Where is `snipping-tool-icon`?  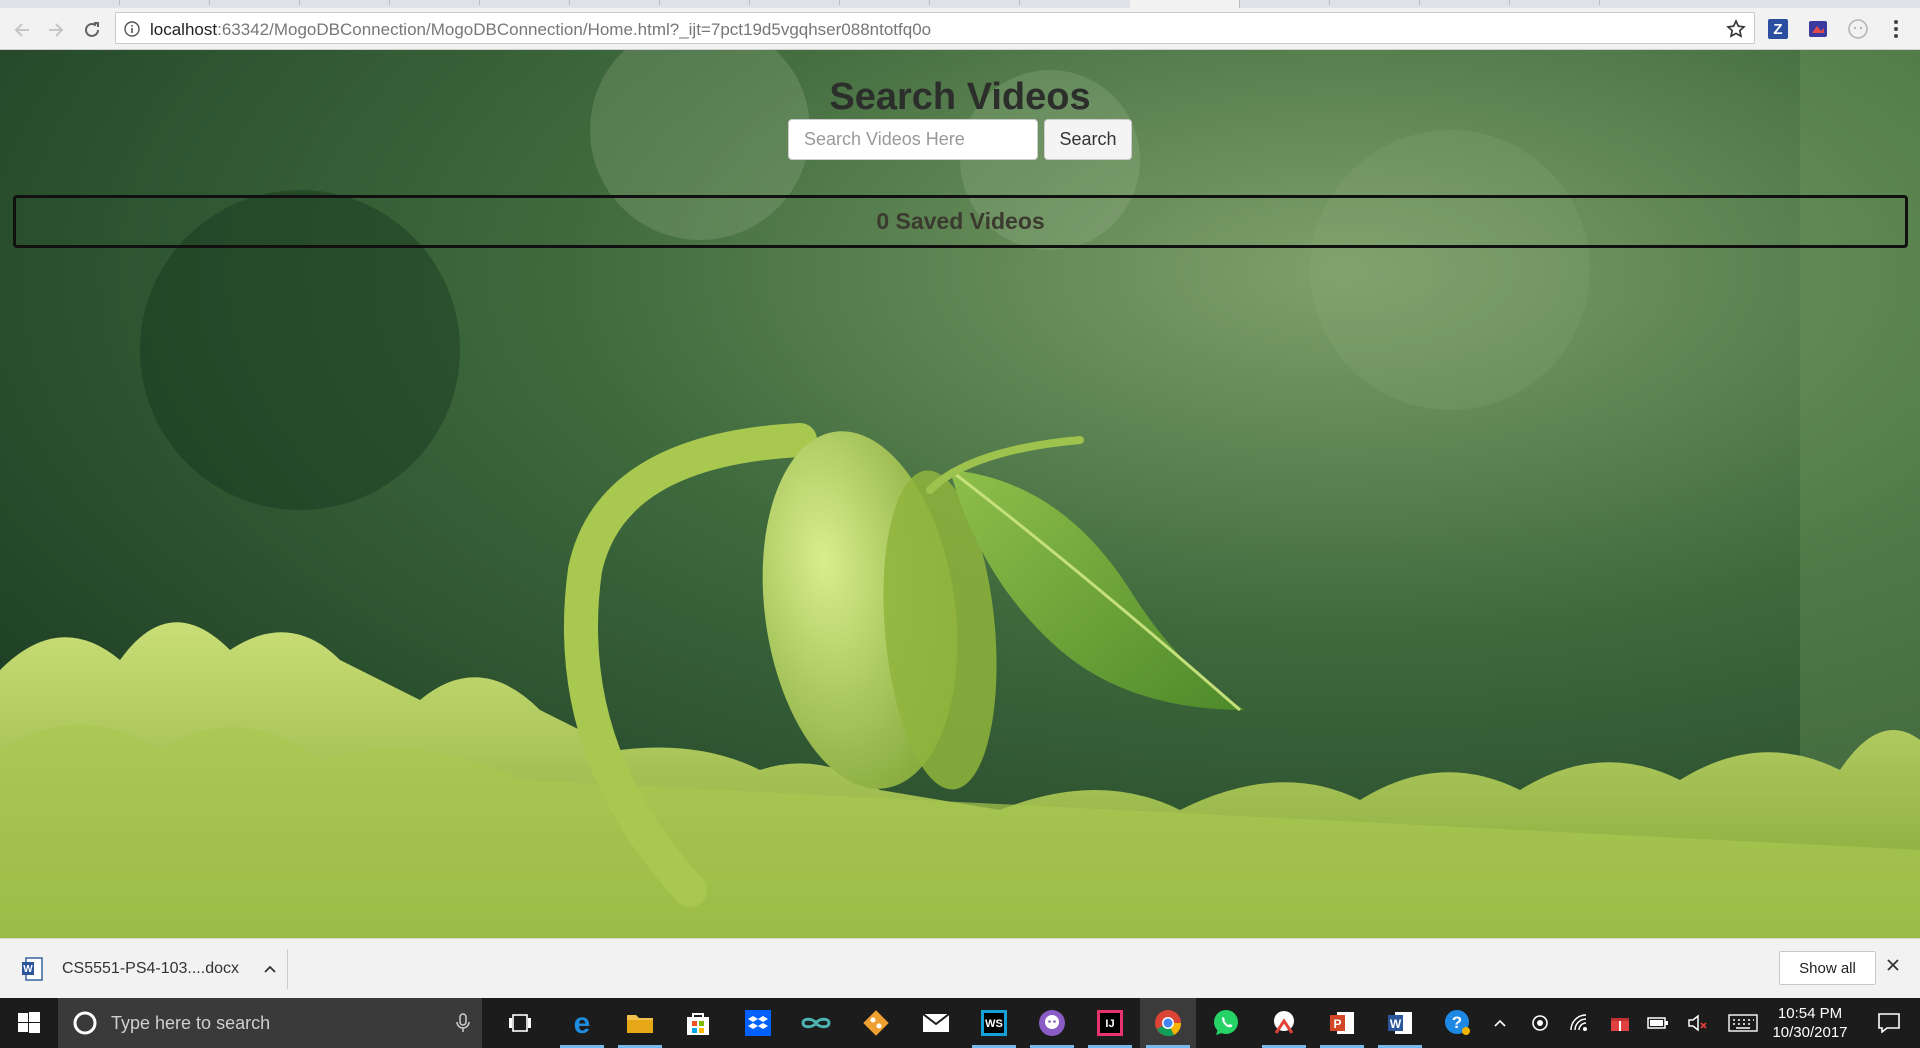 snipping-tool-icon is located at coordinates (1284, 1022).